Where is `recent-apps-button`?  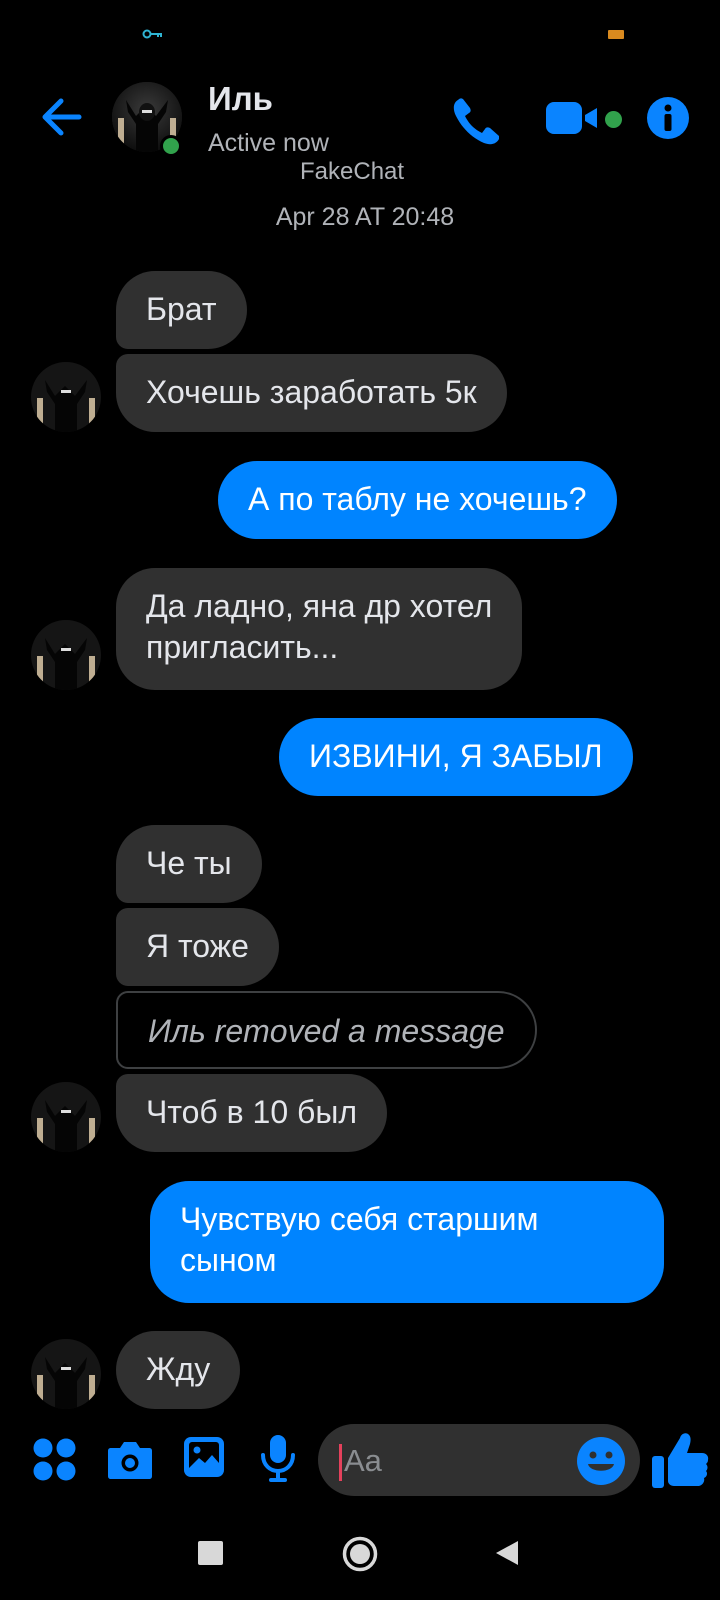
recent-apps-button is located at coordinates (210, 1553).